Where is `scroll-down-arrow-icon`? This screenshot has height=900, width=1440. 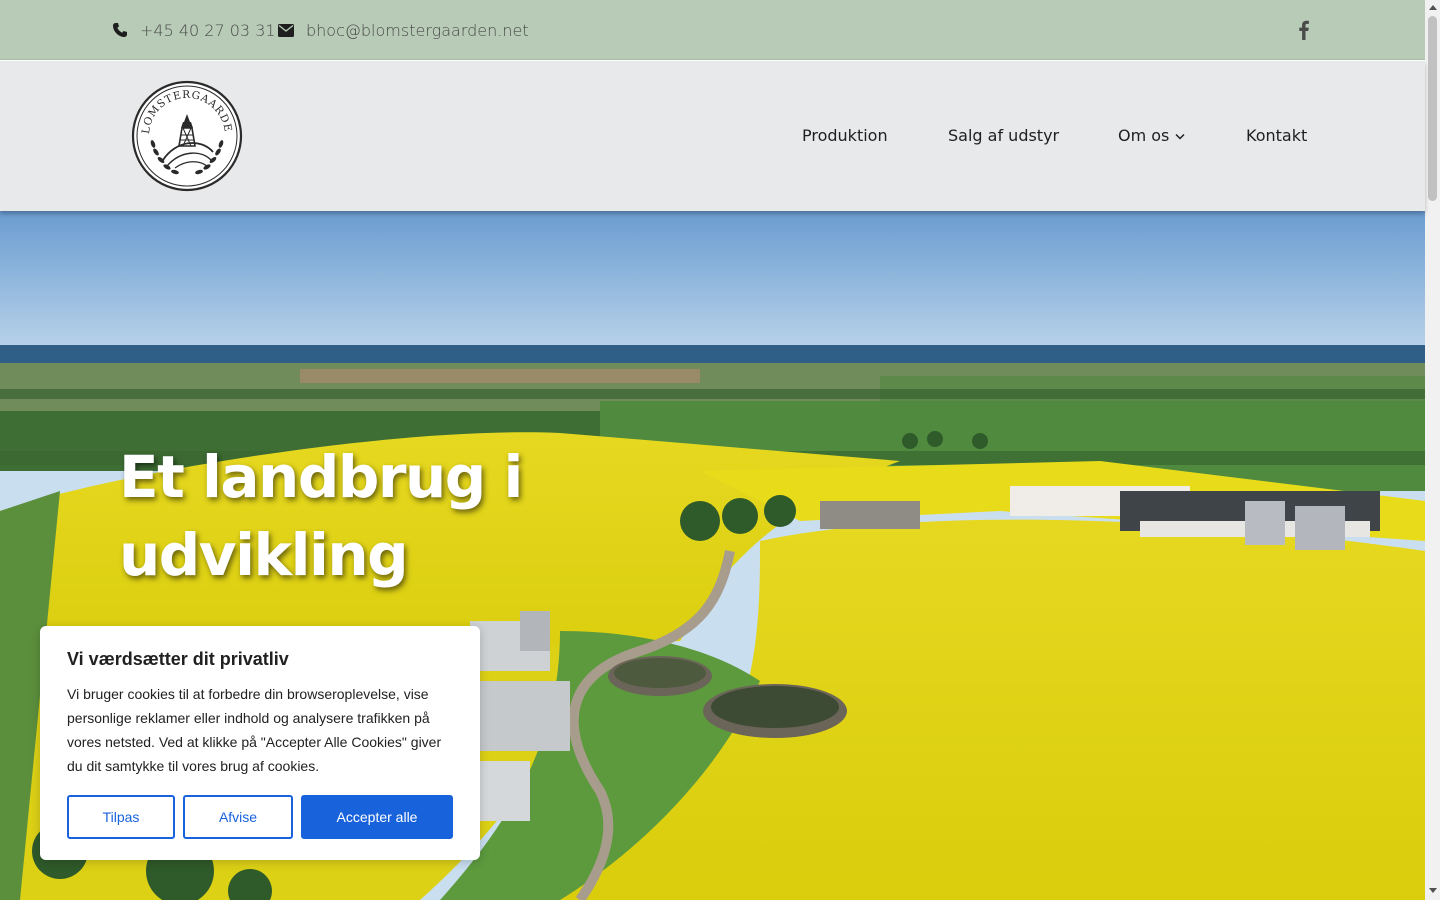
scroll-down-arrow-icon is located at coordinates (1433, 890).